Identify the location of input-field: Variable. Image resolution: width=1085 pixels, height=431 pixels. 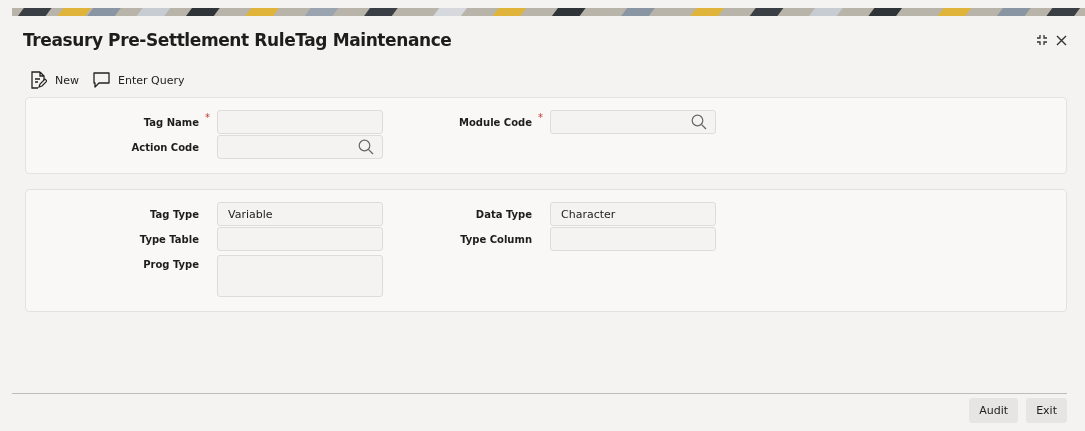
(300, 214).